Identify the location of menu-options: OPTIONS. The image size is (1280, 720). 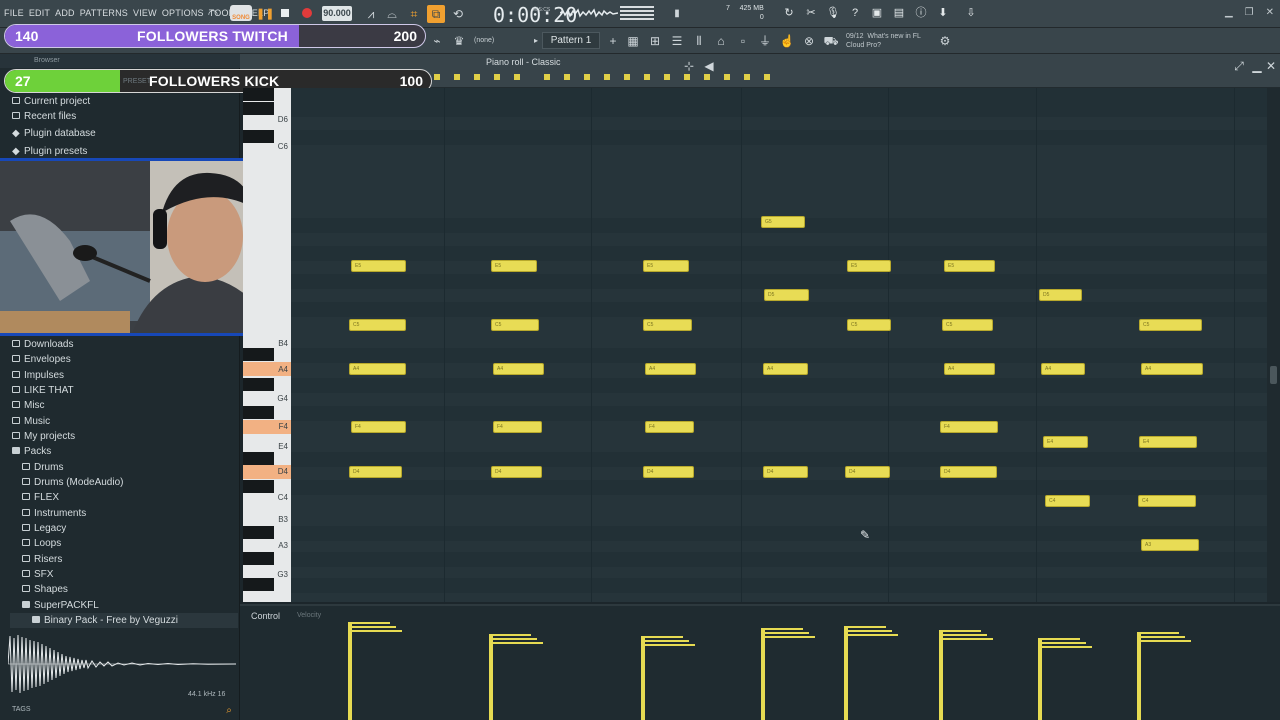
(183, 13).